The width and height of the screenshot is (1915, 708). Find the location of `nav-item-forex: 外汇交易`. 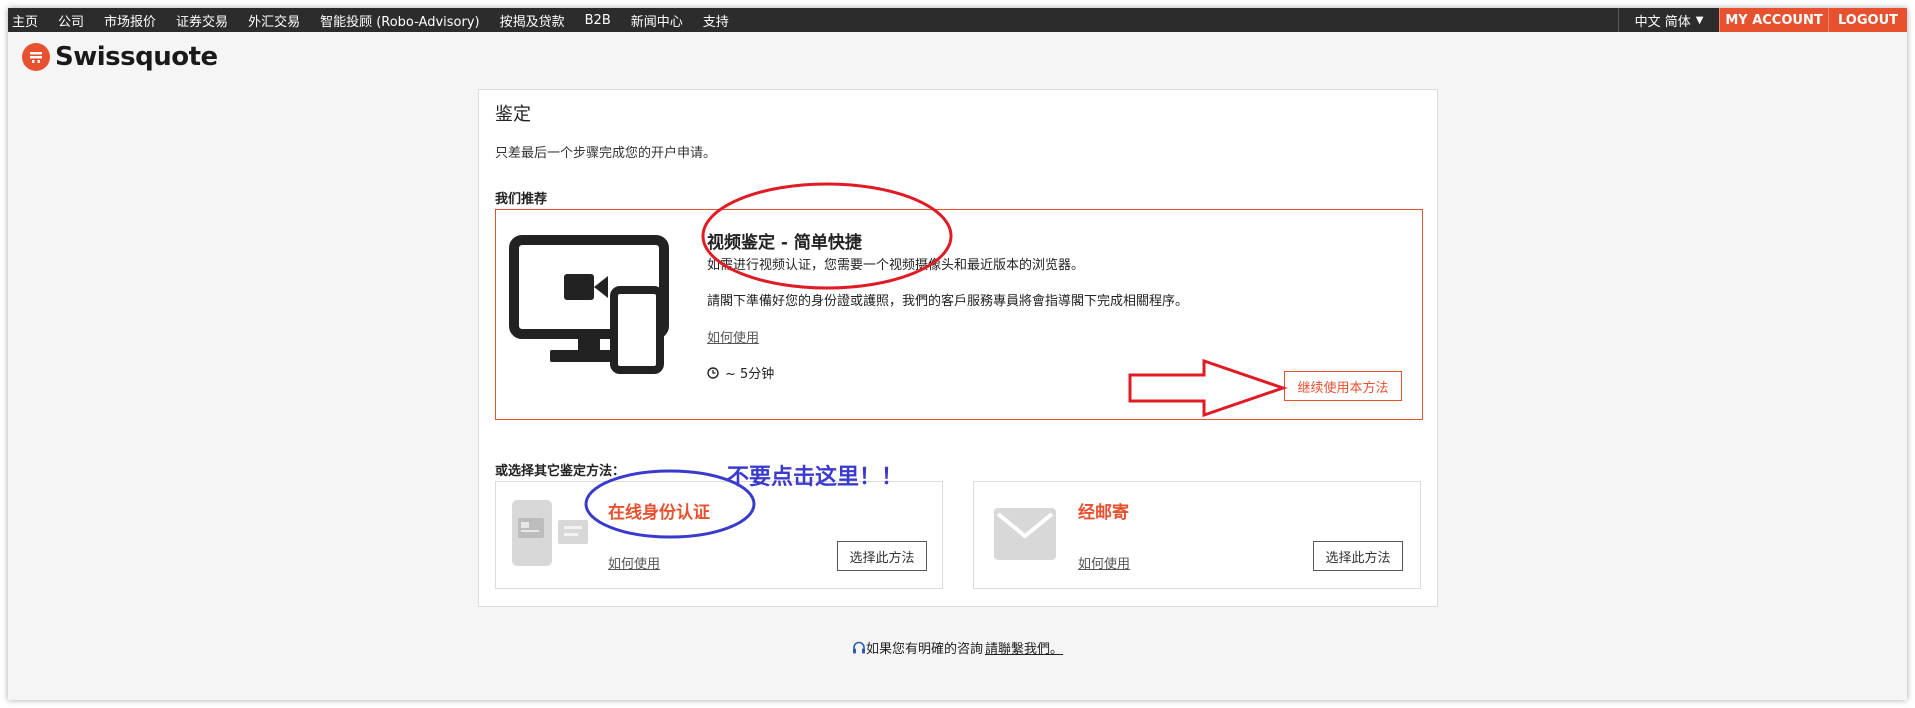

nav-item-forex: 外汇交易 is located at coordinates (274, 20).